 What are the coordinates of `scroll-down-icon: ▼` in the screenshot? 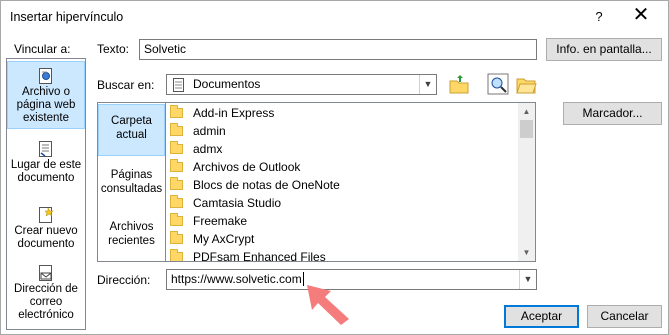 It's located at (526, 252).